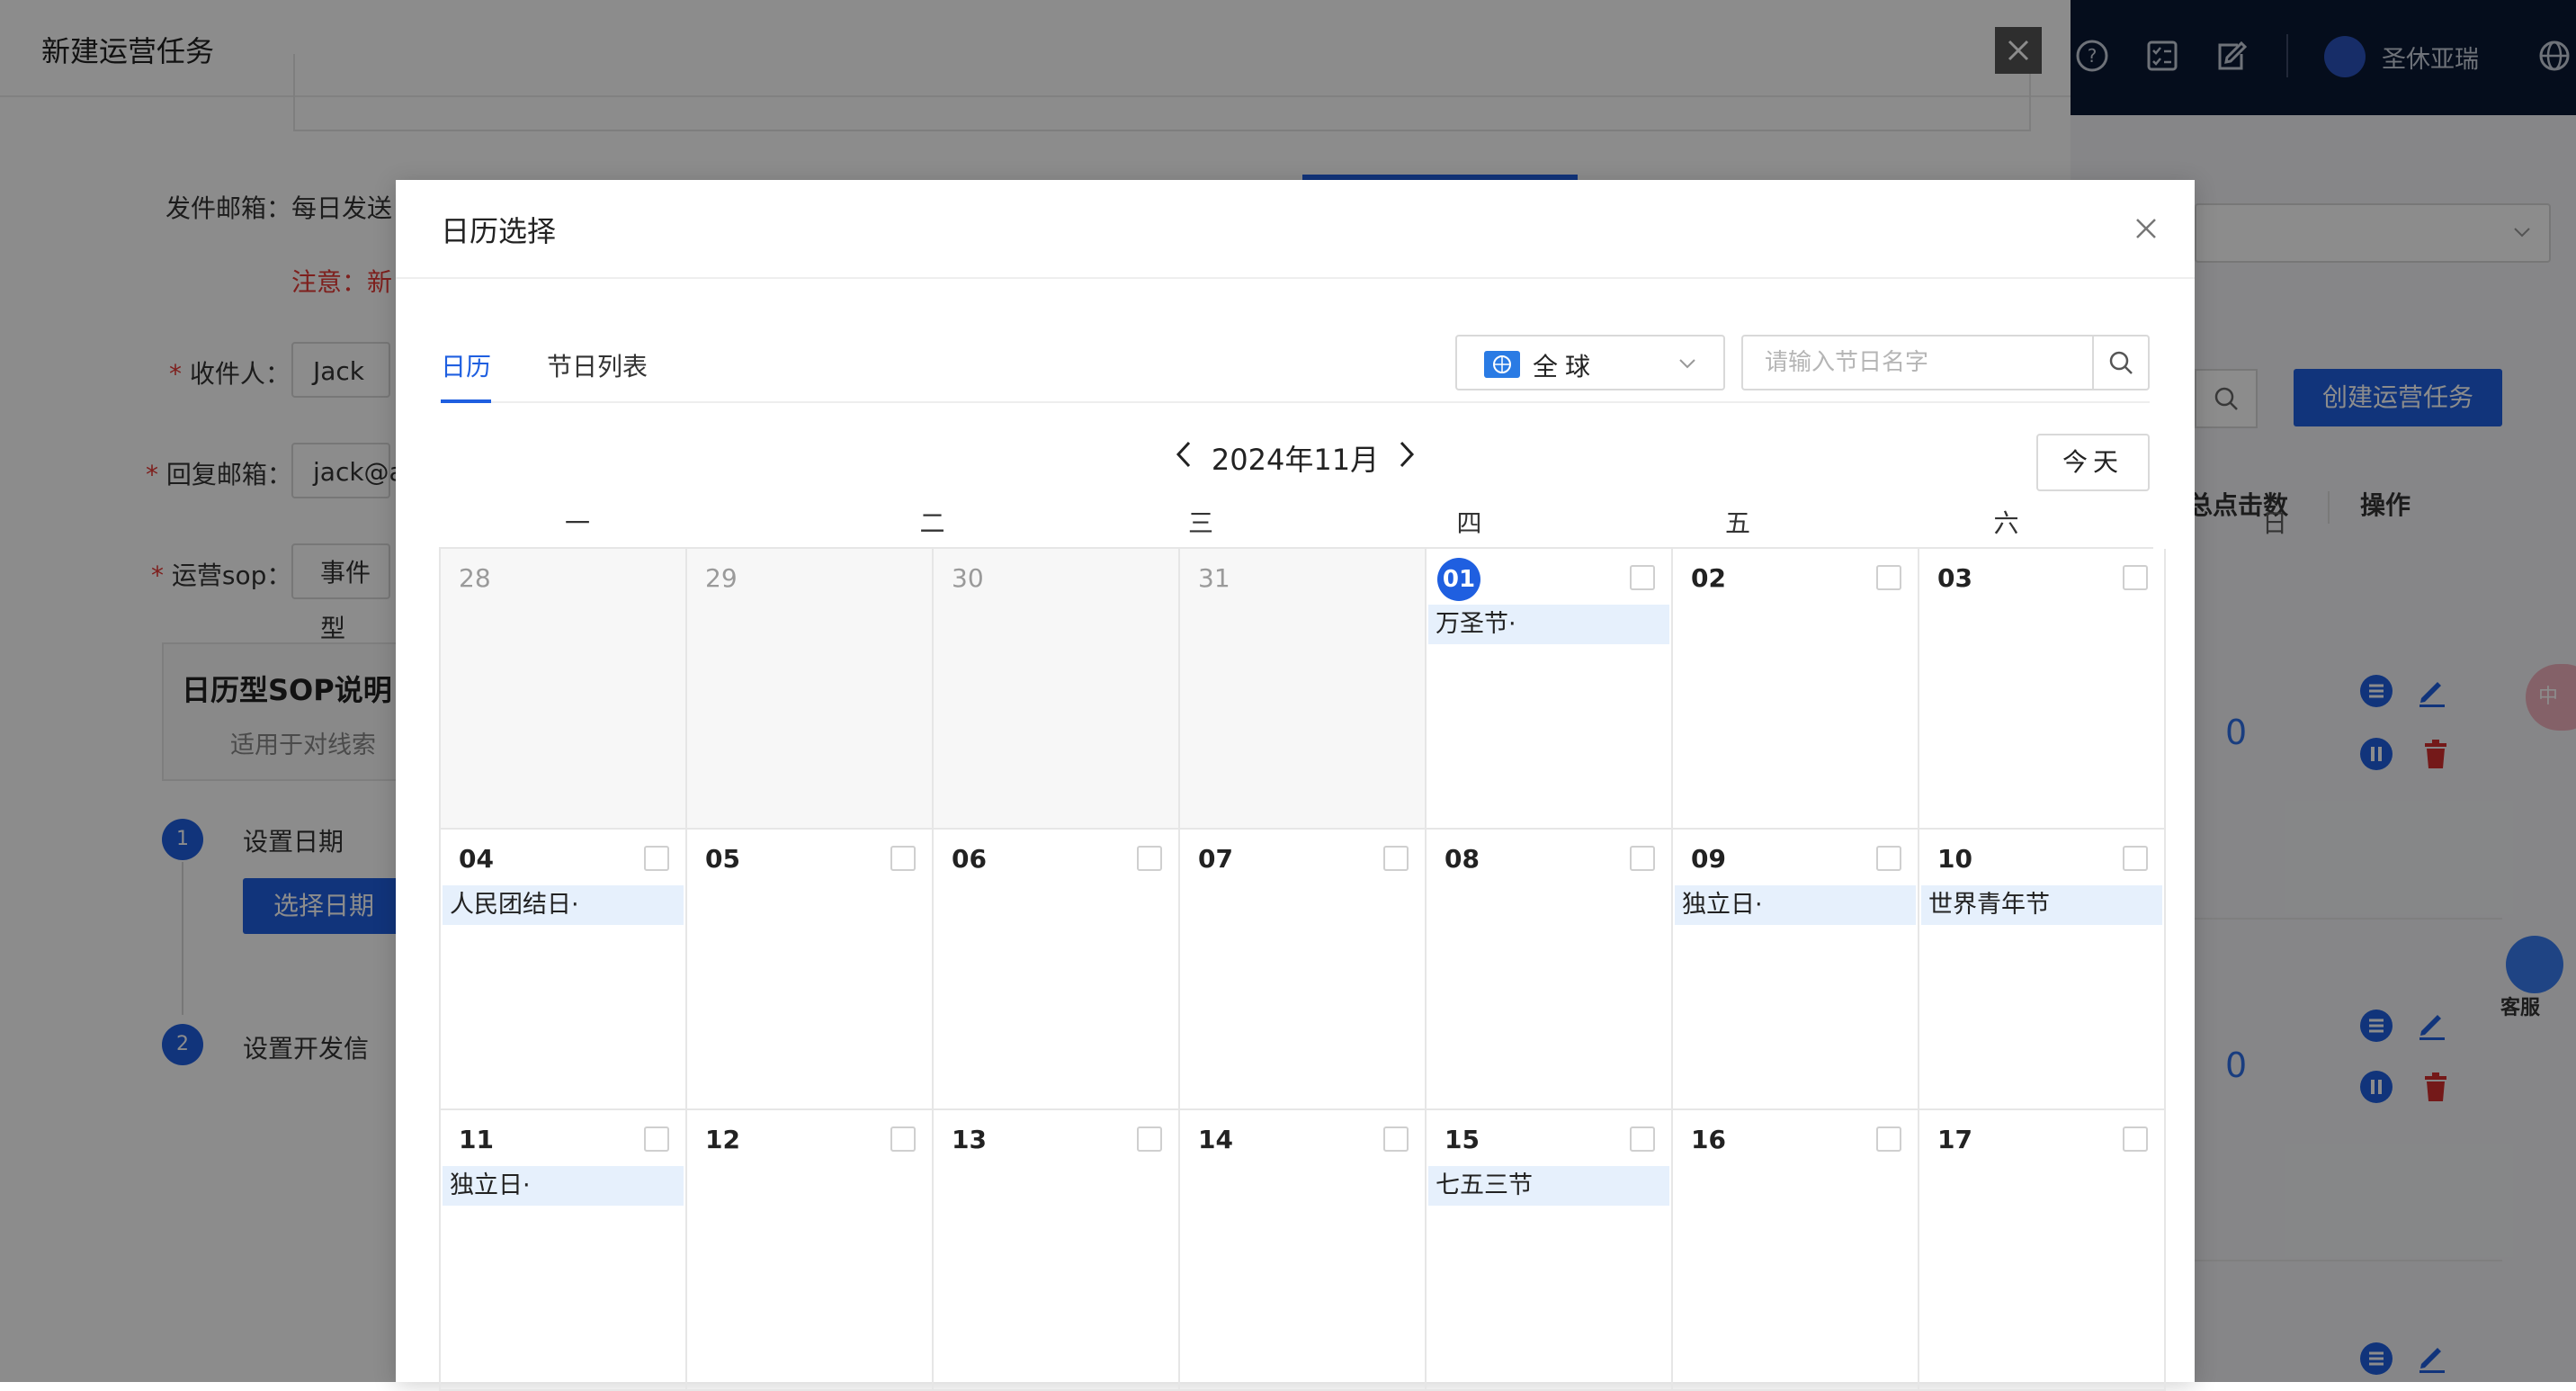 This screenshot has height=1391, width=2576. I want to click on day-number: 29, so click(721, 578).